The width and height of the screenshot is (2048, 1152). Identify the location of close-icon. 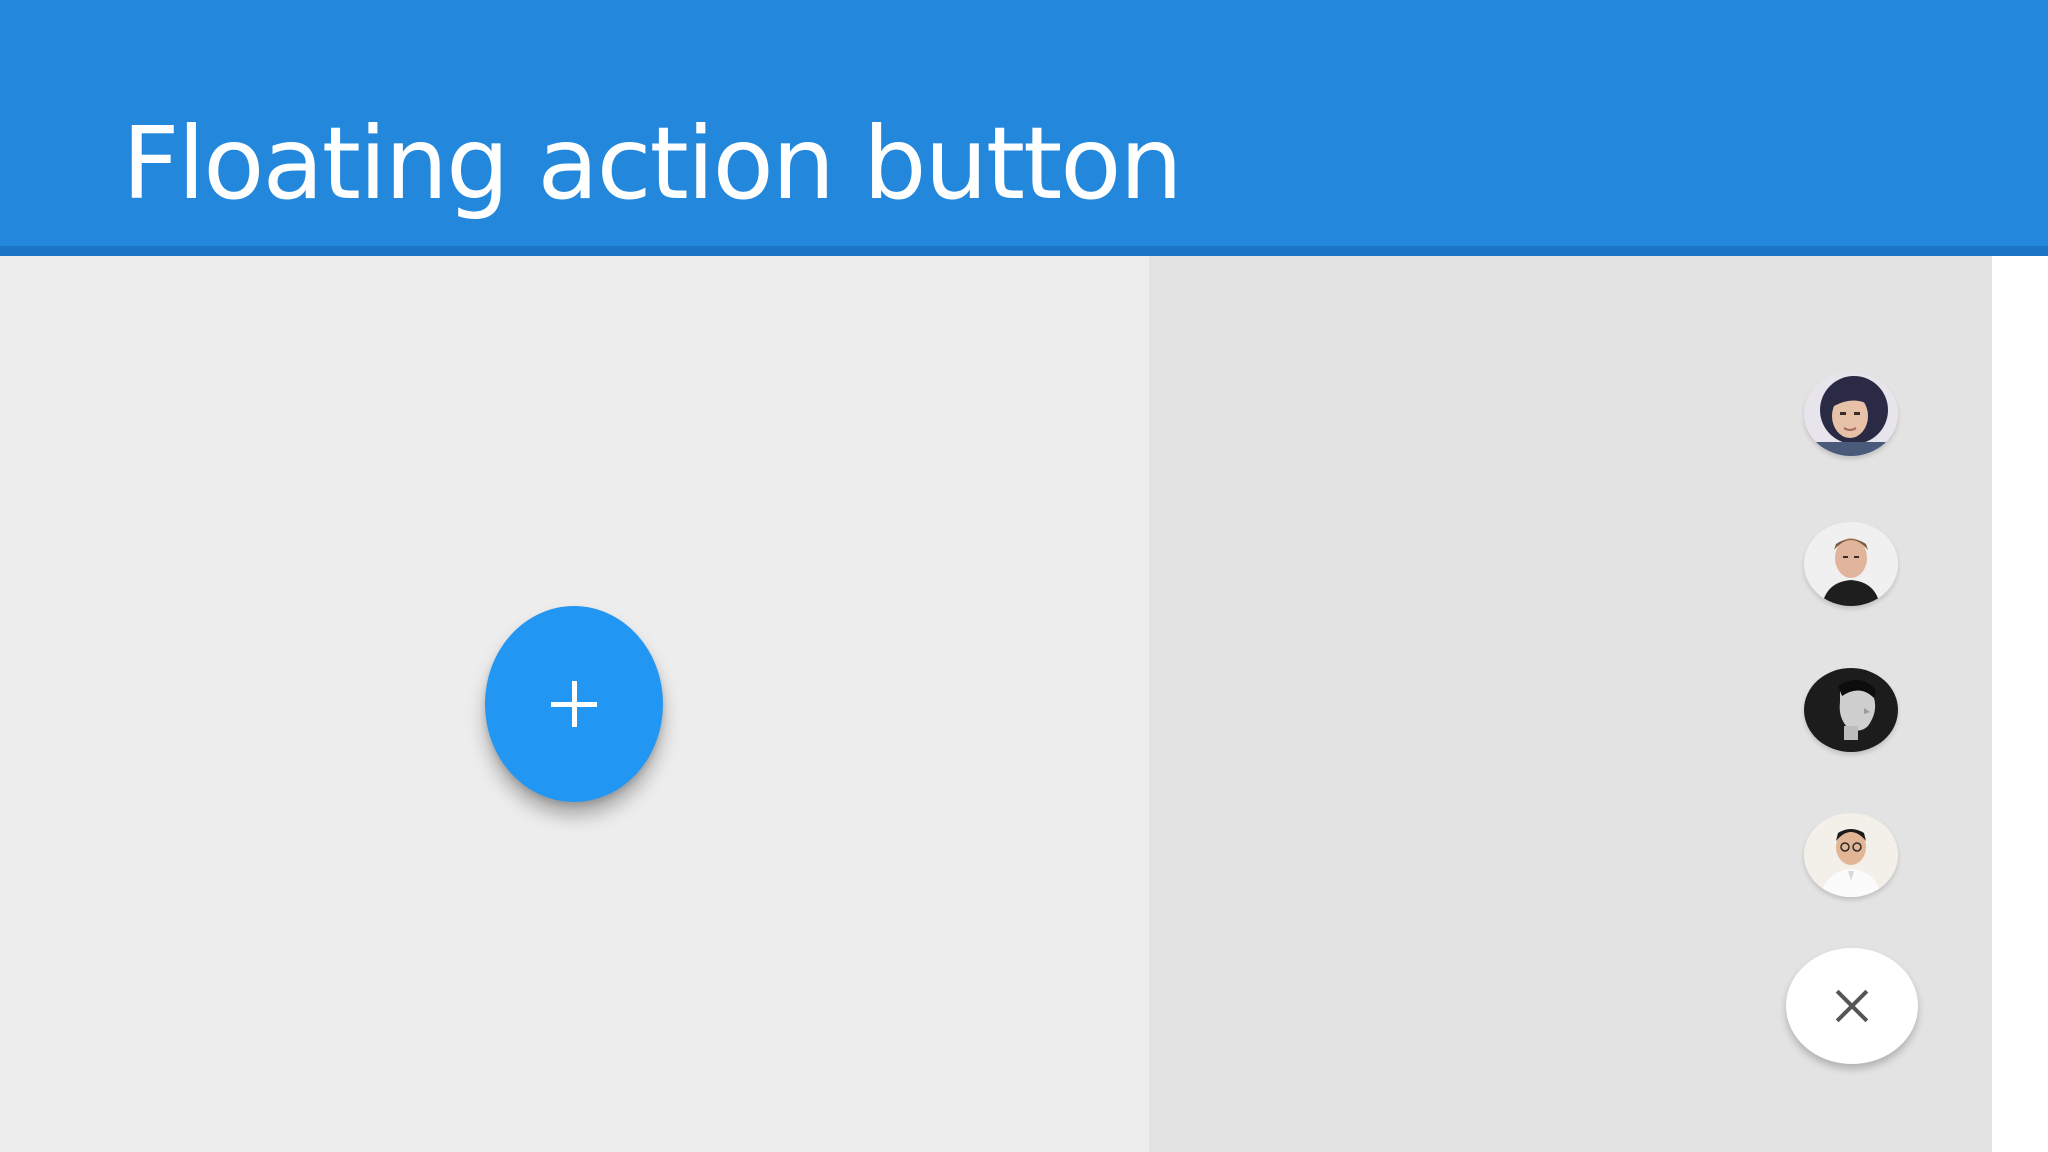
(1852, 1006).